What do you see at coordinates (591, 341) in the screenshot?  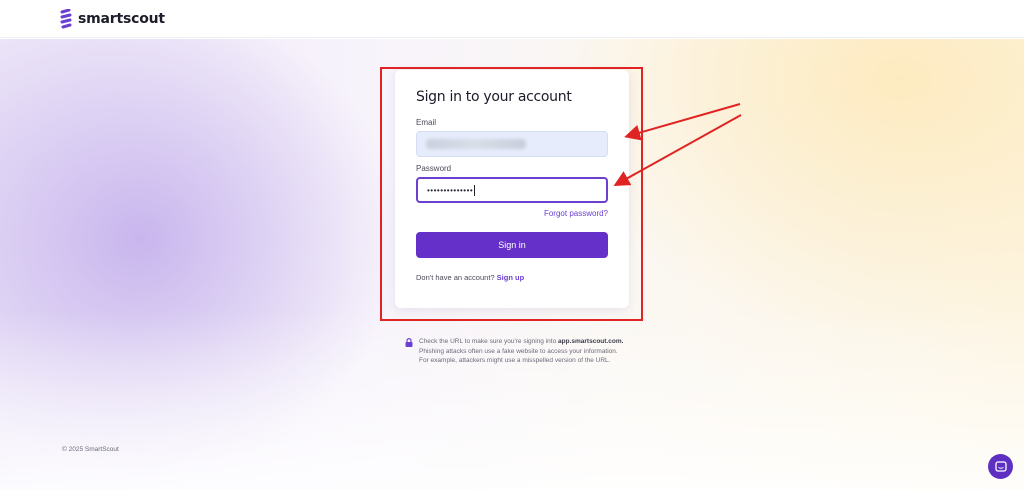 I see `notice-domain: app.smartscout.com.` at bounding box center [591, 341].